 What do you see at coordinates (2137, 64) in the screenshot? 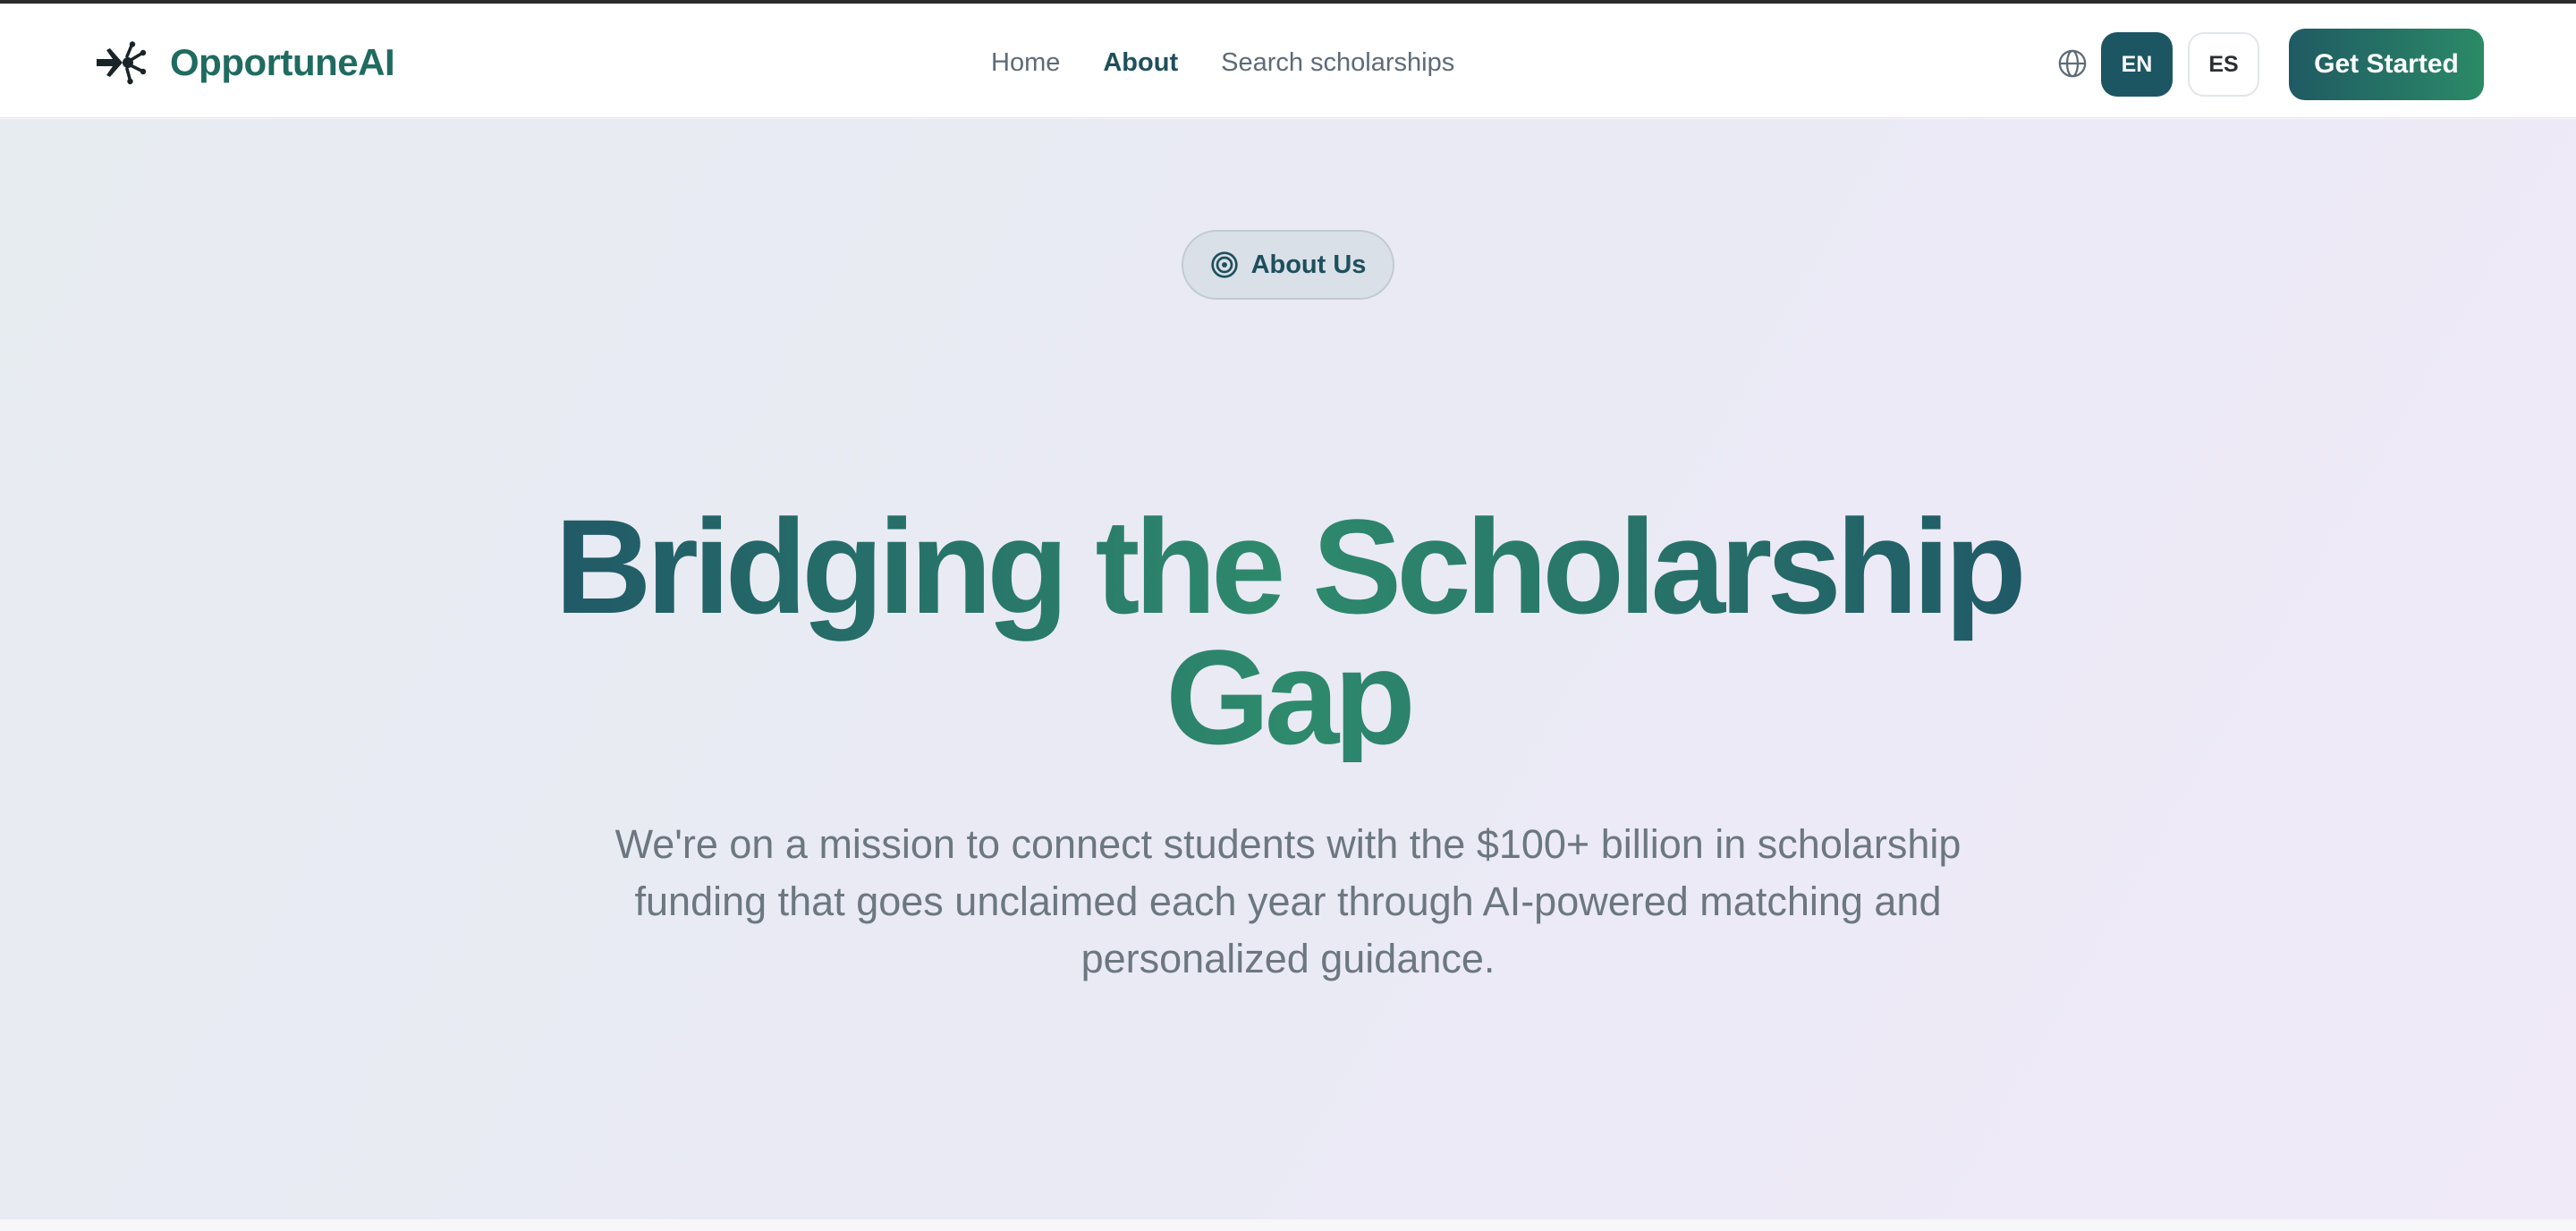
I see `language-en-button: EN` at bounding box center [2137, 64].